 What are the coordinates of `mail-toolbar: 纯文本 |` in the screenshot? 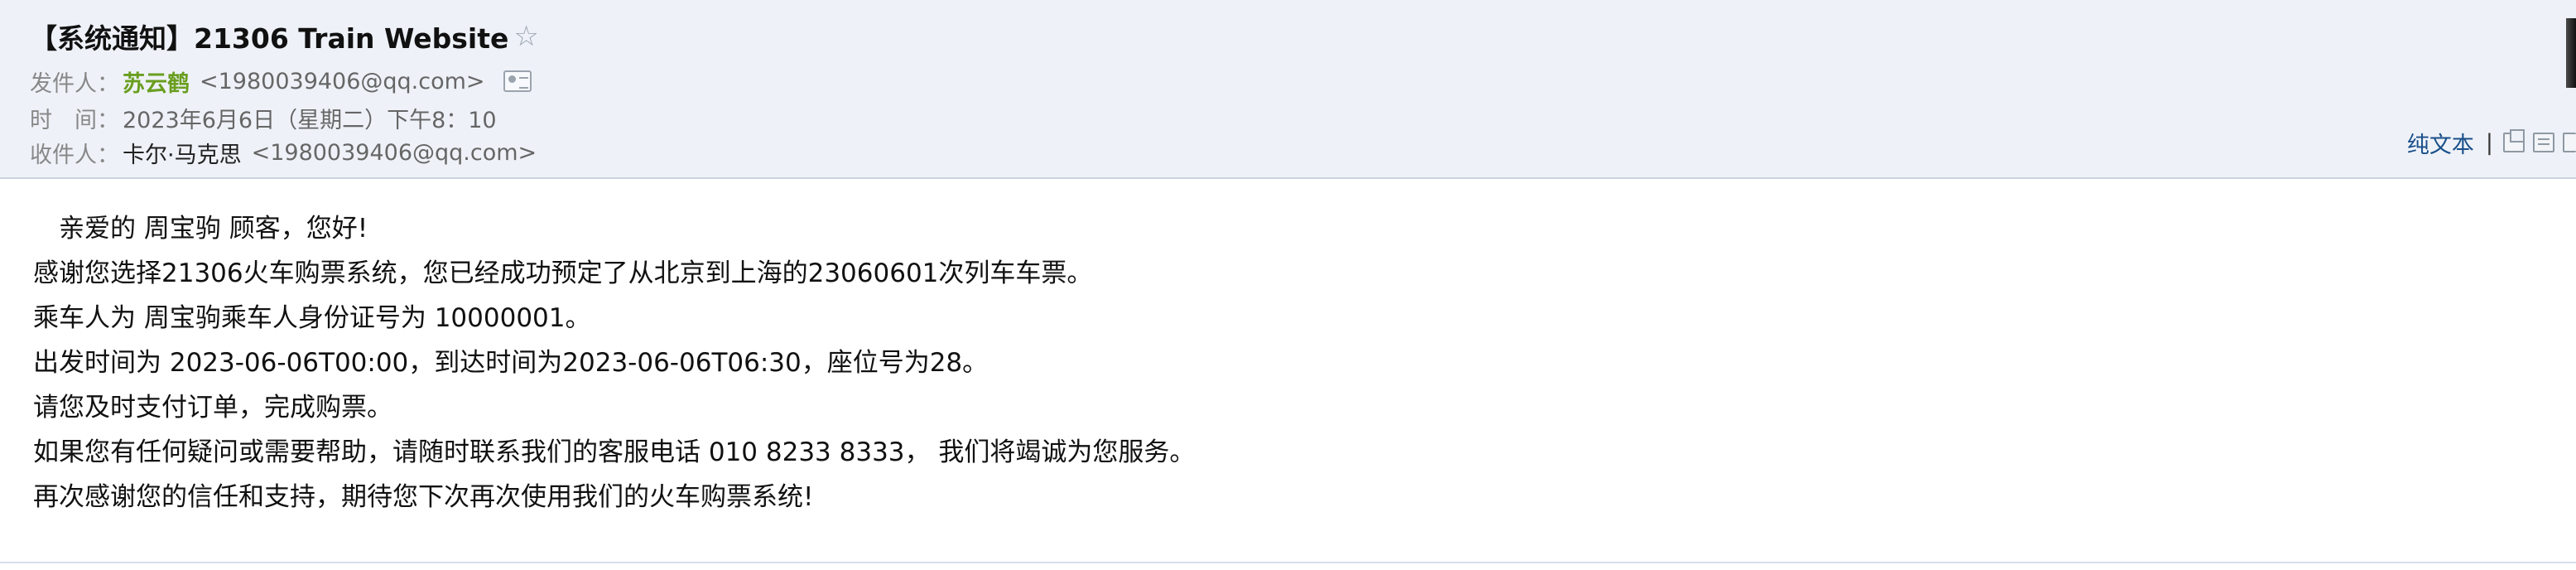 It's located at (2491, 142).